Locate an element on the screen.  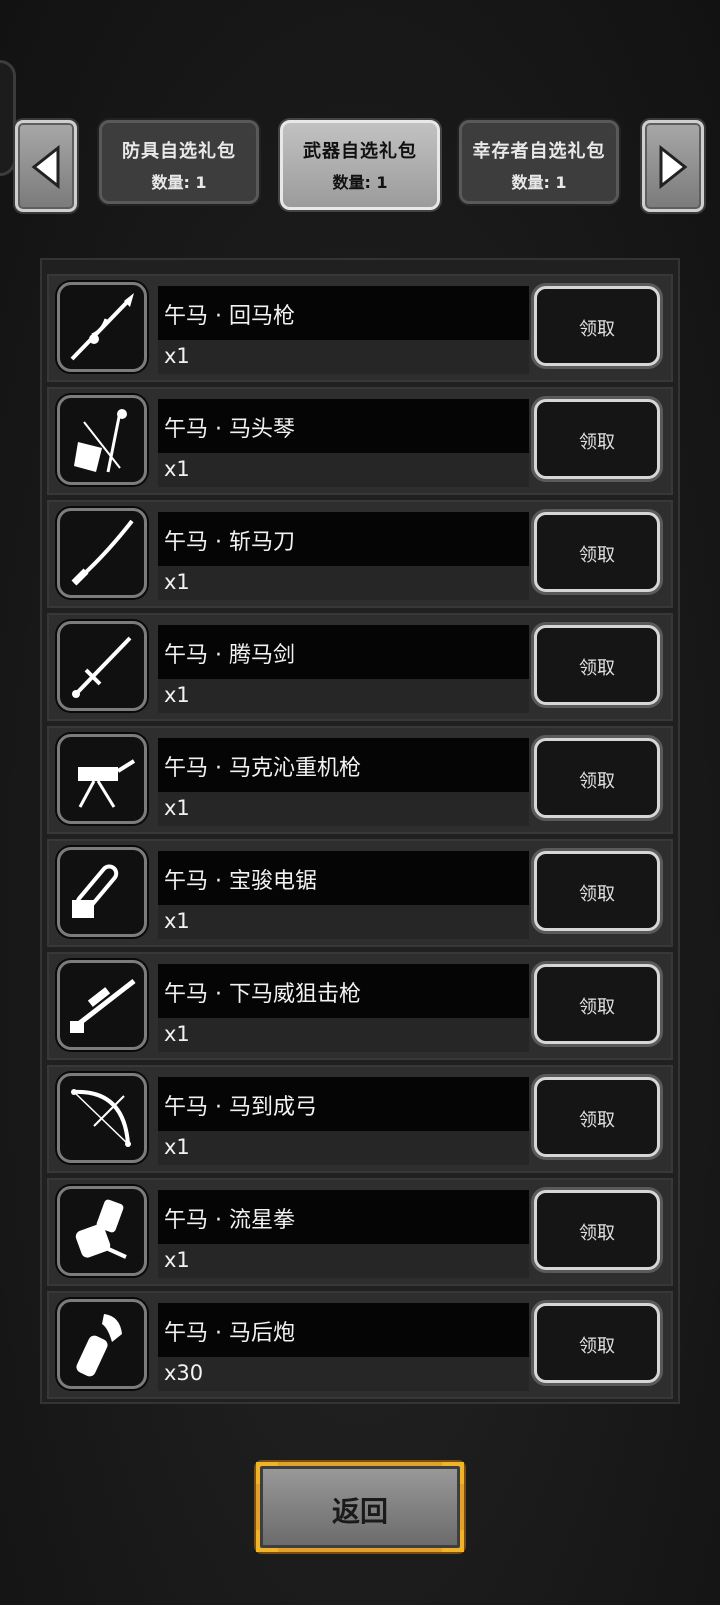
triangle-right-icon is located at coordinates (673, 167).